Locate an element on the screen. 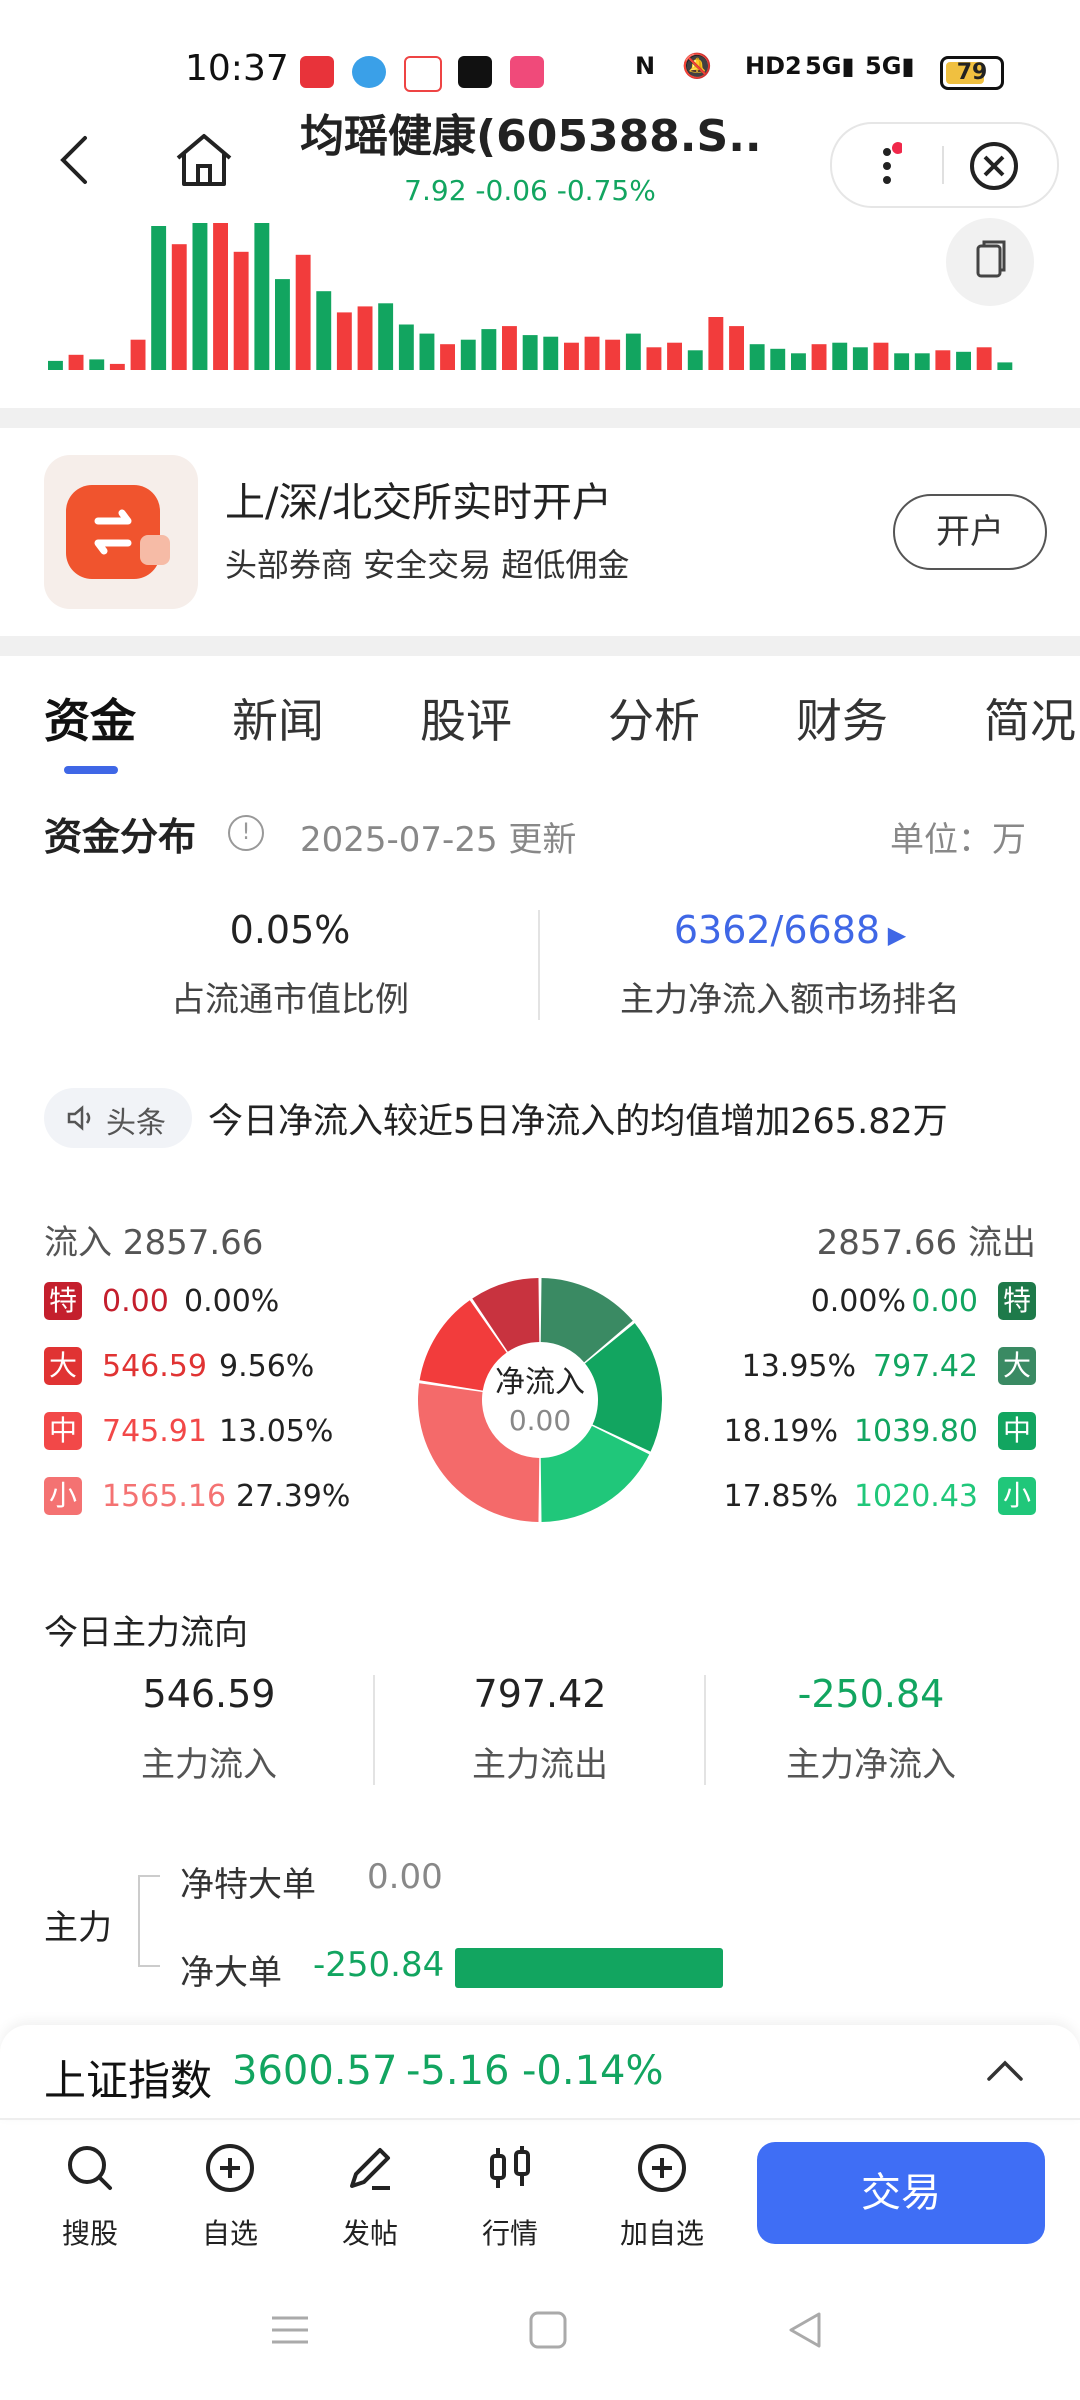 This screenshot has width=1080, height=2400. tab-comments: 股评 is located at coordinates (466, 718).